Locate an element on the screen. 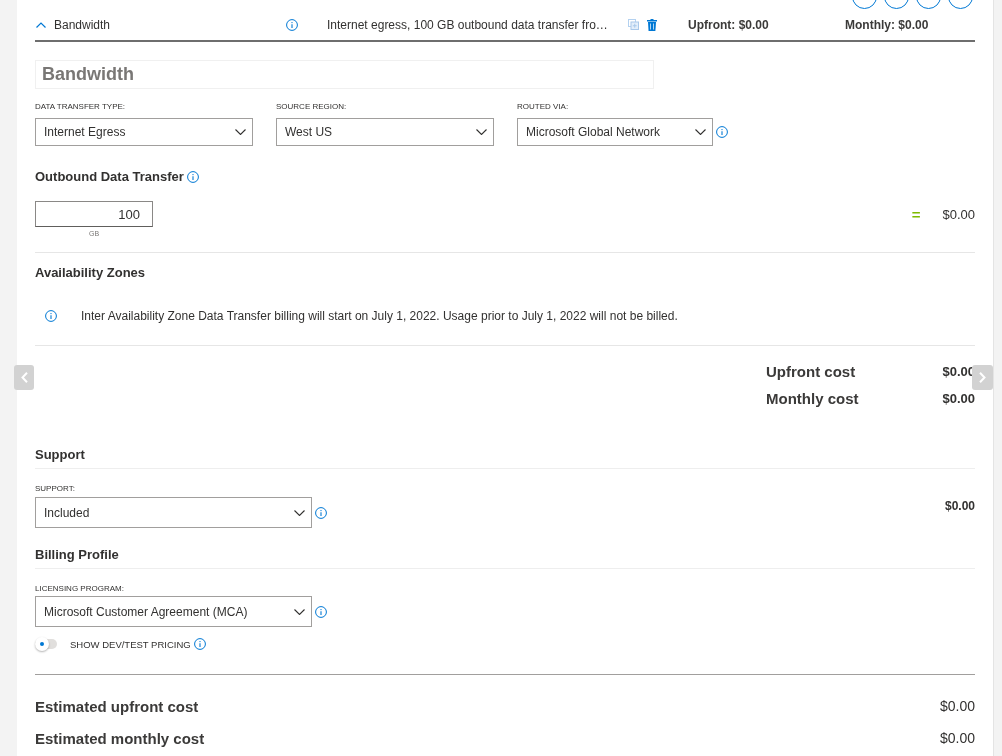  select-dropdown: Included is located at coordinates (173, 512).